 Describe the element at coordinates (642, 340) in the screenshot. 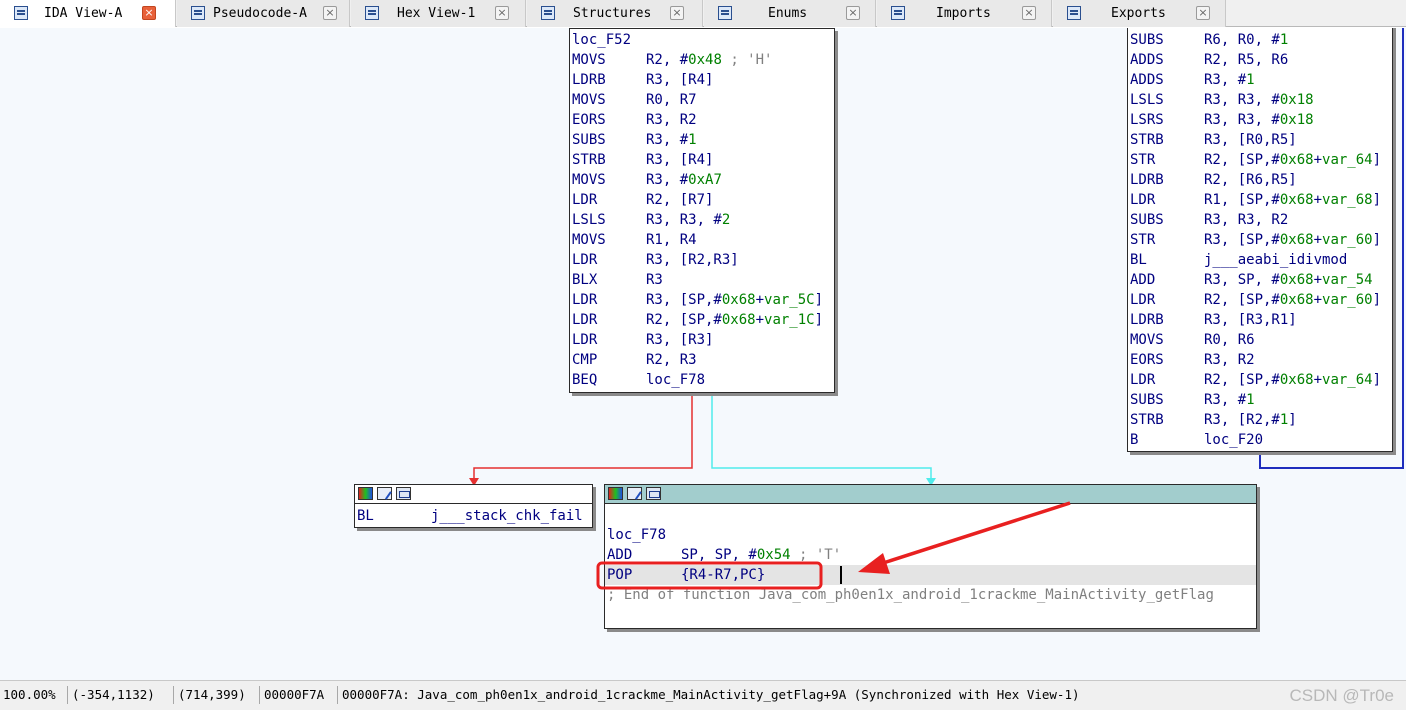

I see `instruction-line: LDR R3, [R3]` at that location.